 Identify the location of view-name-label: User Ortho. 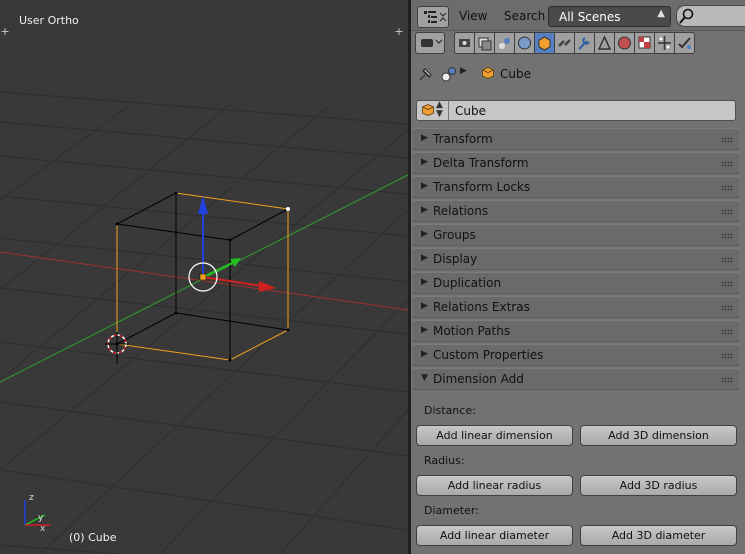
(49, 20).